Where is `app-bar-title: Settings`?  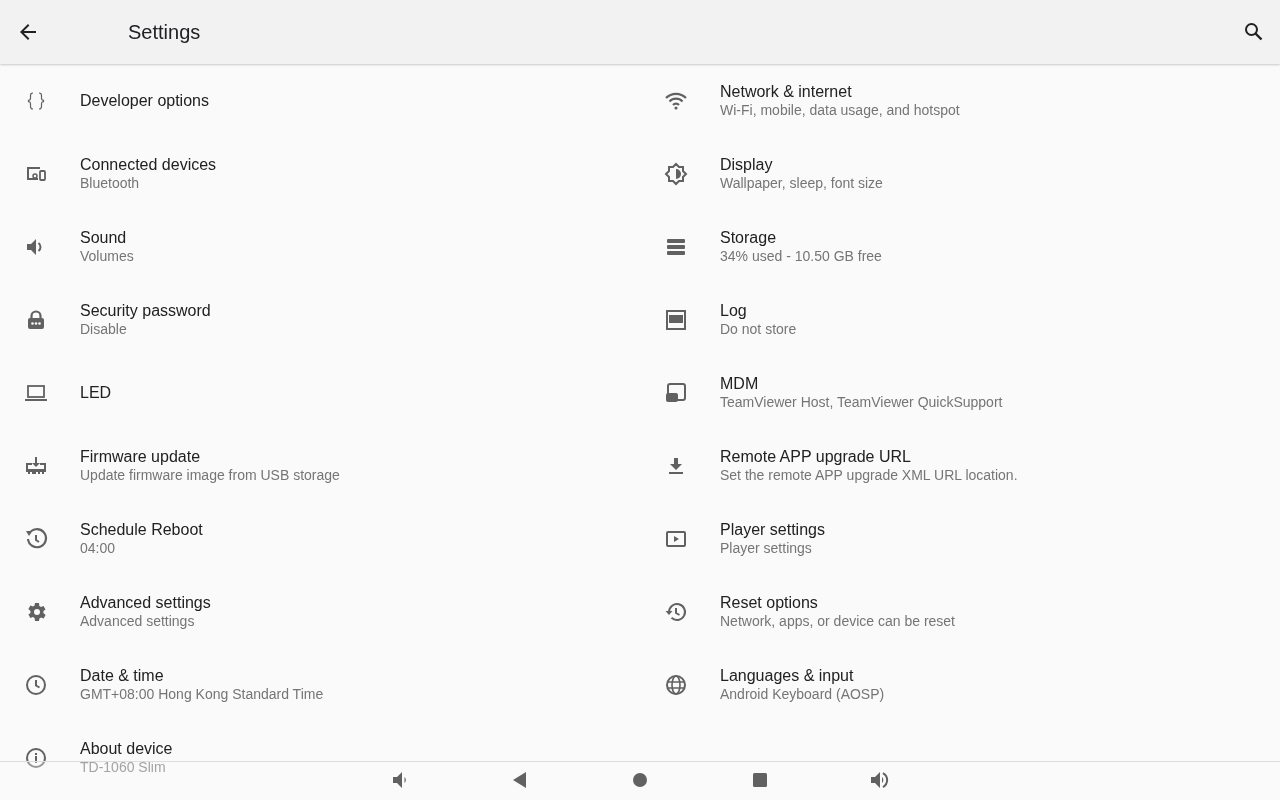
app-bar-title: Settings is located at coordinates (165, 32).